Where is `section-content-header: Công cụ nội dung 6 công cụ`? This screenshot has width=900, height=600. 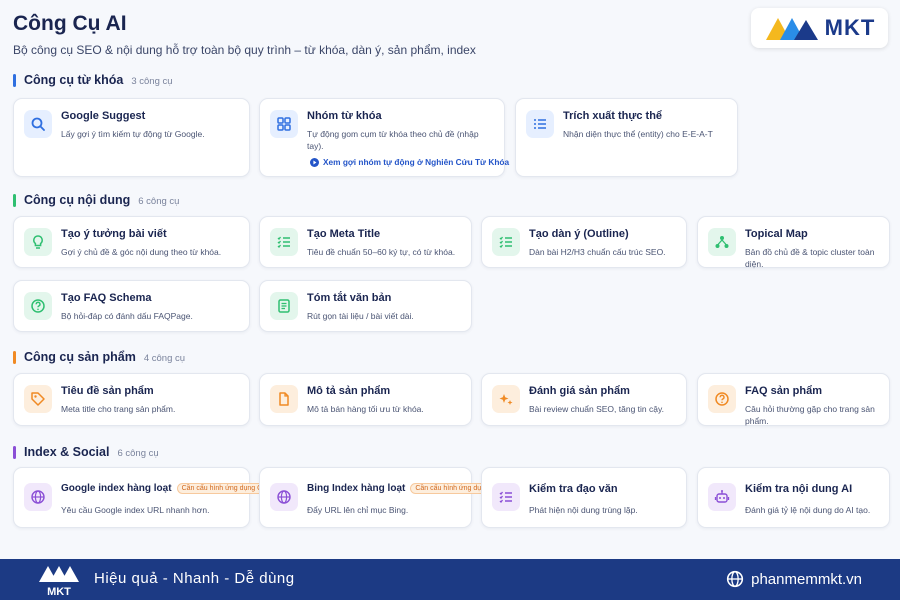 section-content-header: Công cụ nội dung 6 công cụ is located at coordinates (96, 200).